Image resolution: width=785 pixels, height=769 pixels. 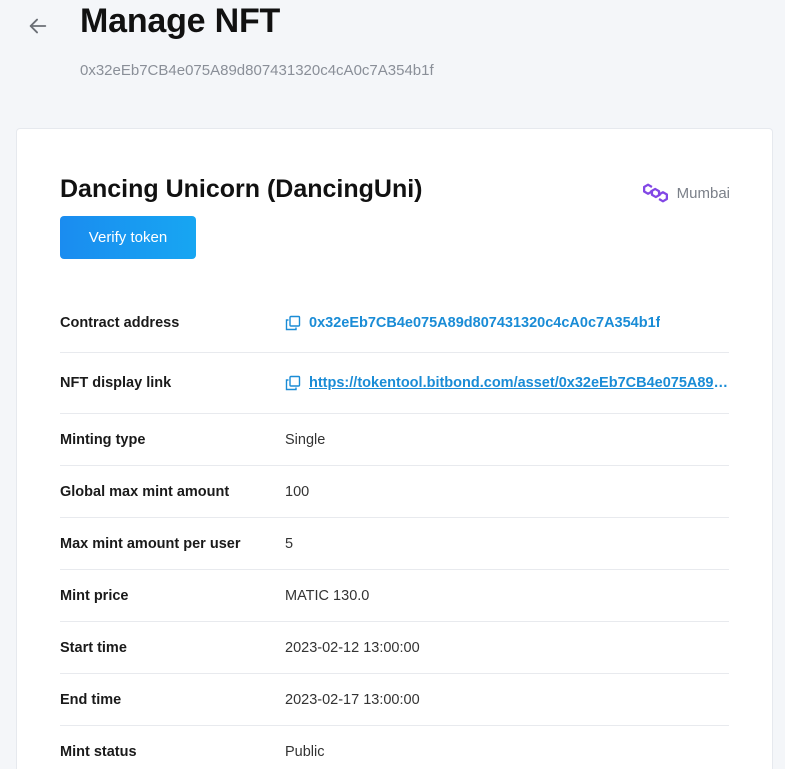 I want to click on detail-row-start-time: Start time 2023-02-12 13:00:00, so click(x=394, y=648).